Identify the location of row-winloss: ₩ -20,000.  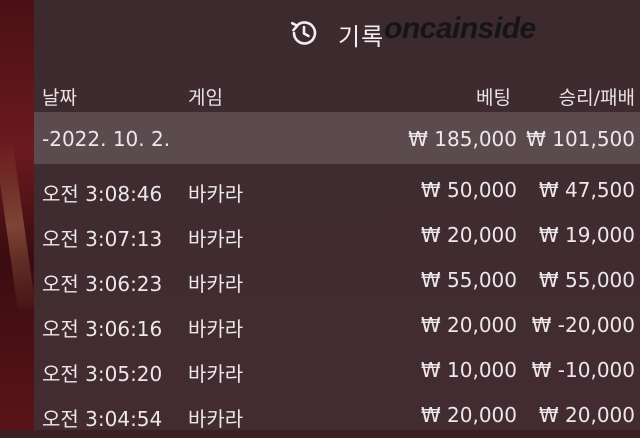
(583, 325).